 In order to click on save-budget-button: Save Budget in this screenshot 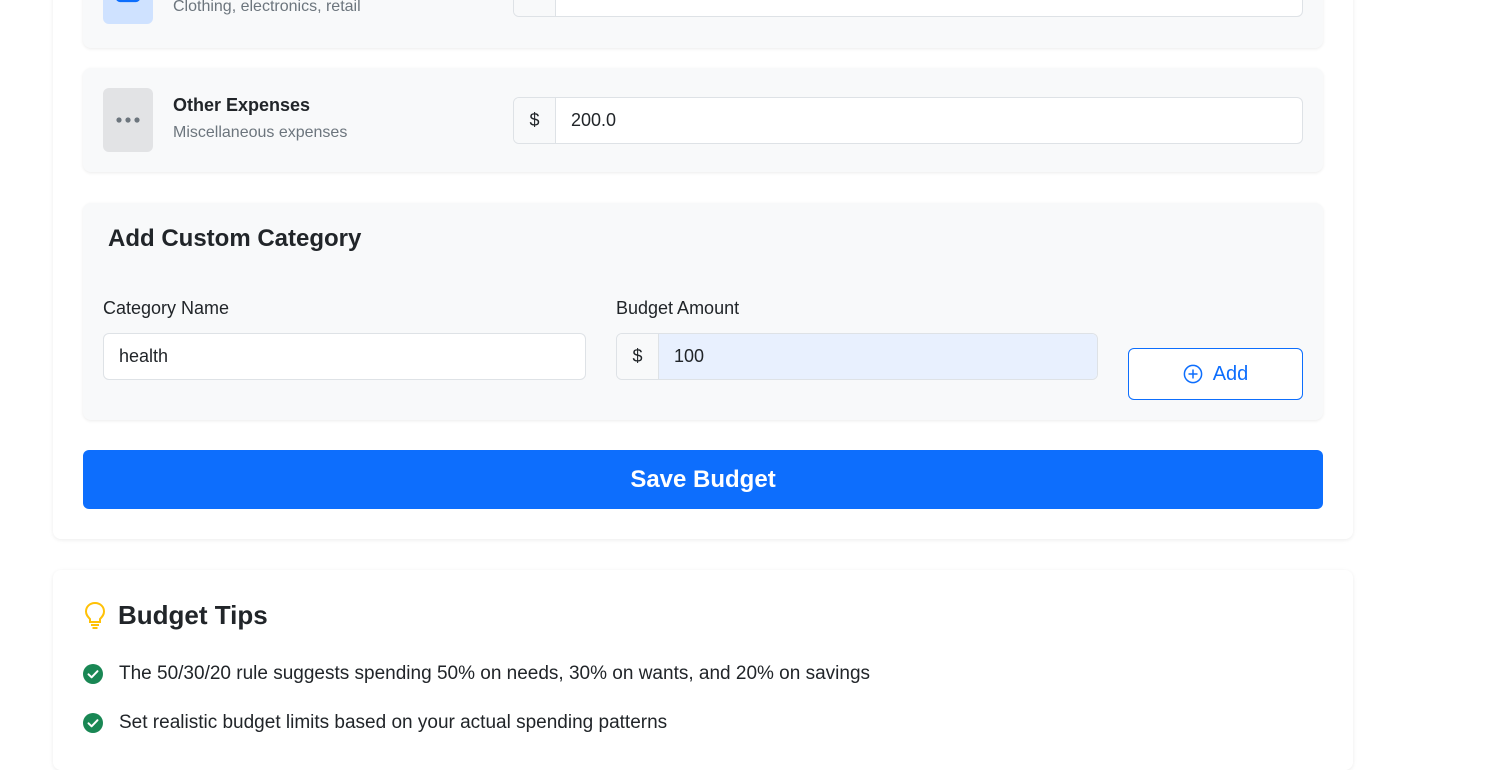, I will do `click(703, 479)`.